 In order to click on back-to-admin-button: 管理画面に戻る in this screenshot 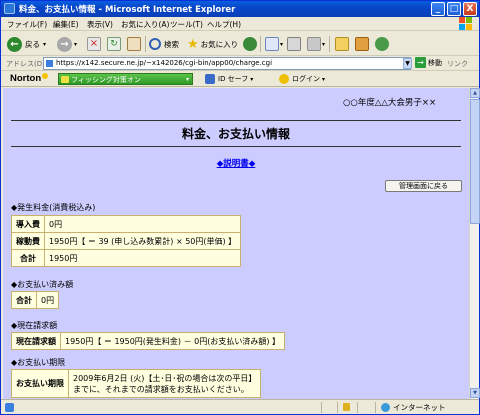, I will do `click(423, 186)`.